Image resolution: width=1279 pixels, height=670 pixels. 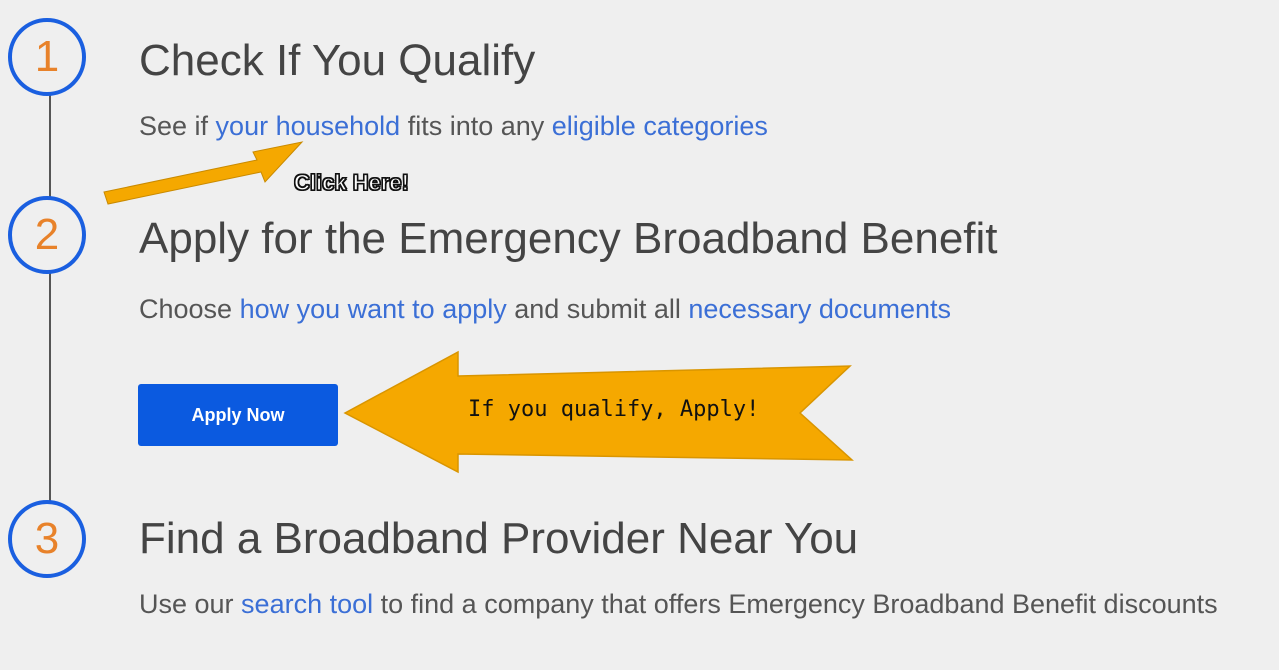 I want to click on pointer-arrow-icon, so click(x=203, y=173).